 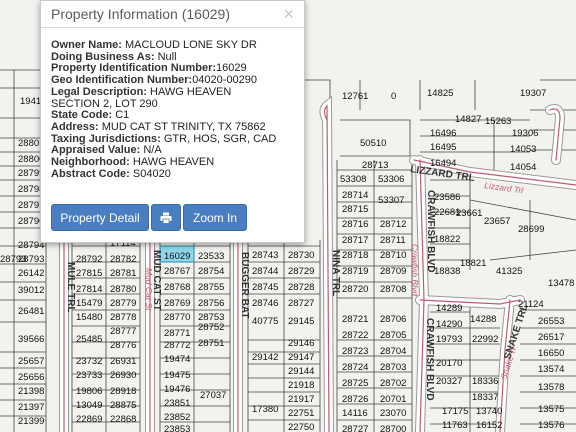 What do you see at coordinates (111, 173) in the screenshot?
I see `field-abstract-code: Abstract Code: S04020` at bounding box center [111, 173].